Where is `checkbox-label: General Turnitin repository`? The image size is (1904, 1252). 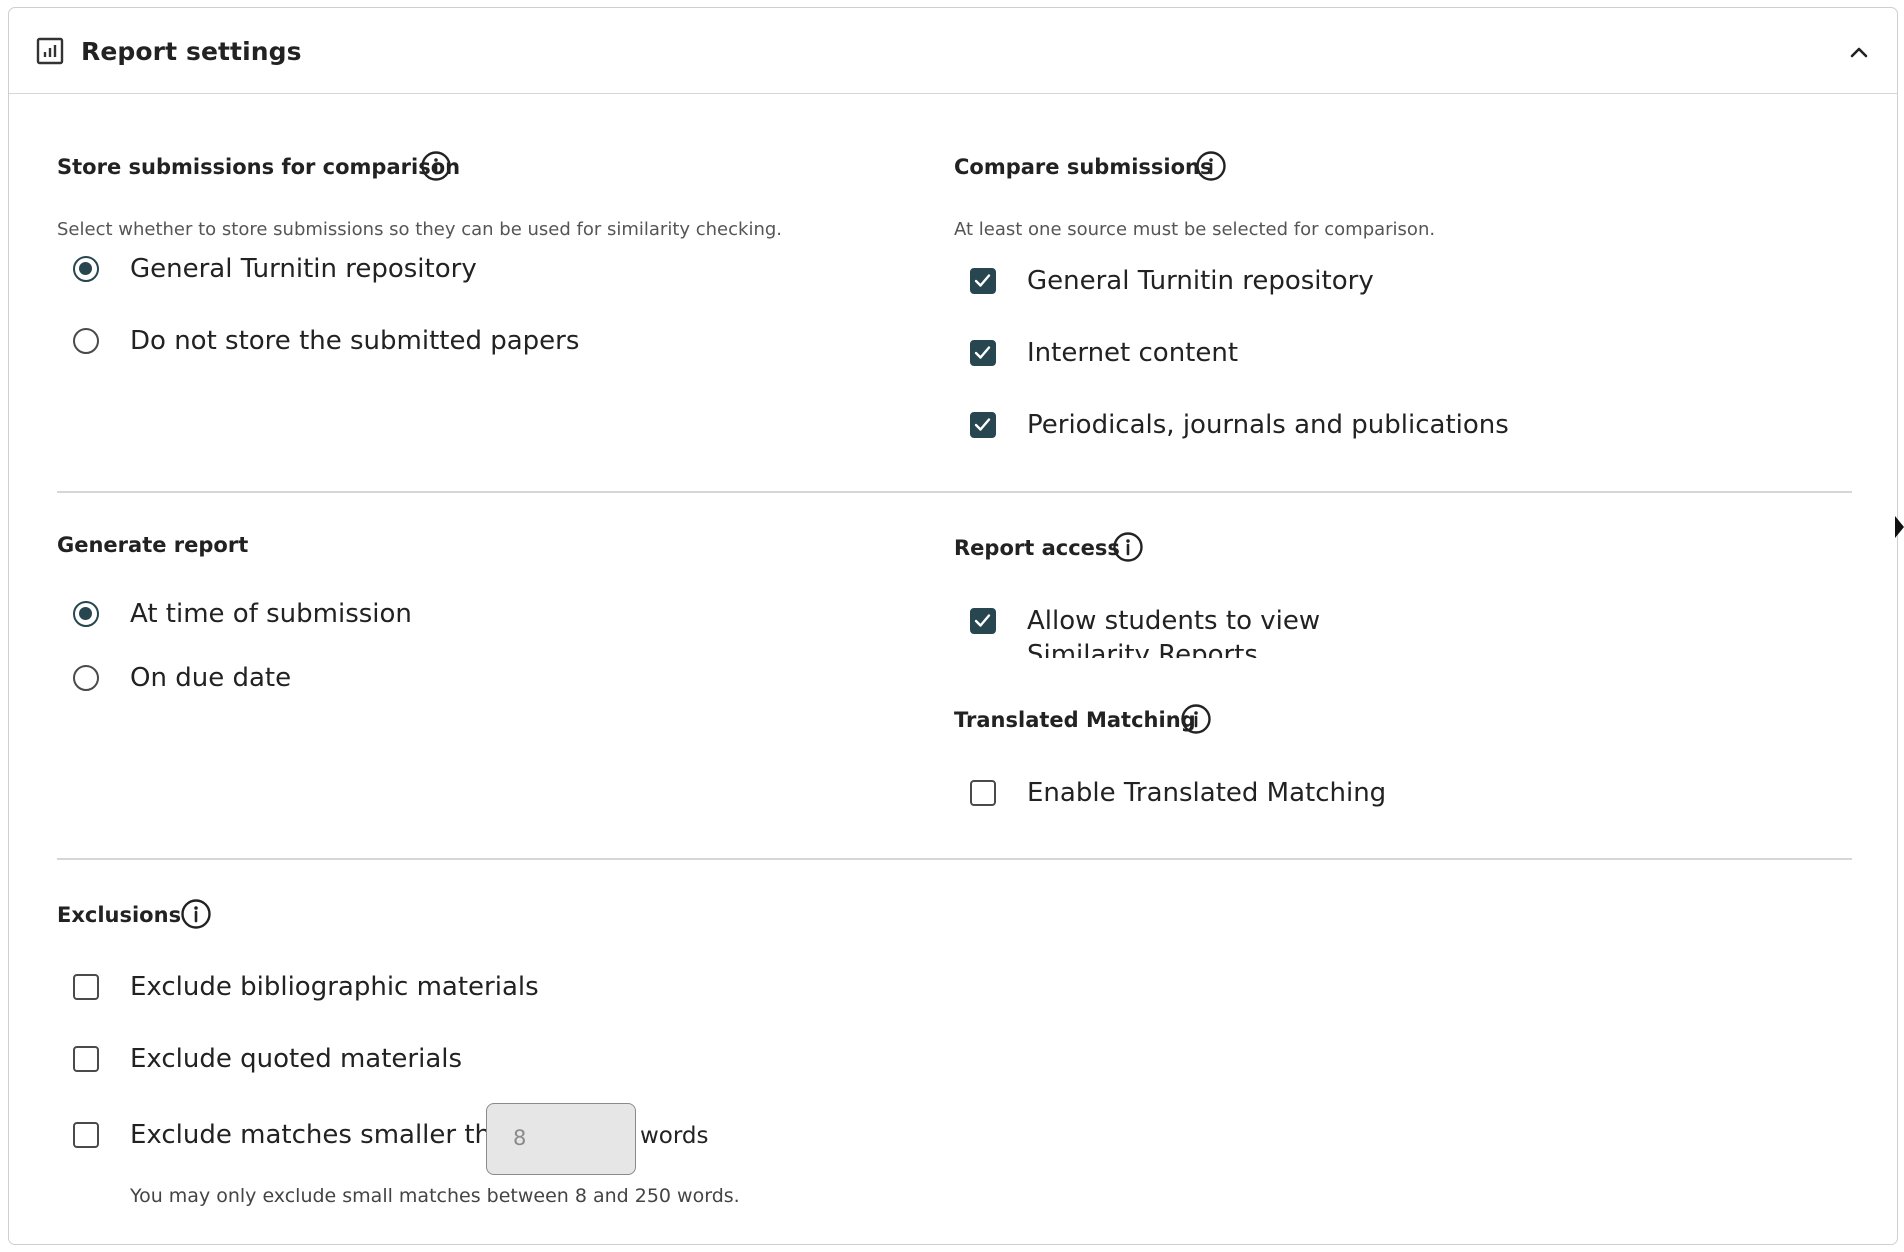
checkbox-label: General Turnitin repository is located at coordinates (1200, 281).